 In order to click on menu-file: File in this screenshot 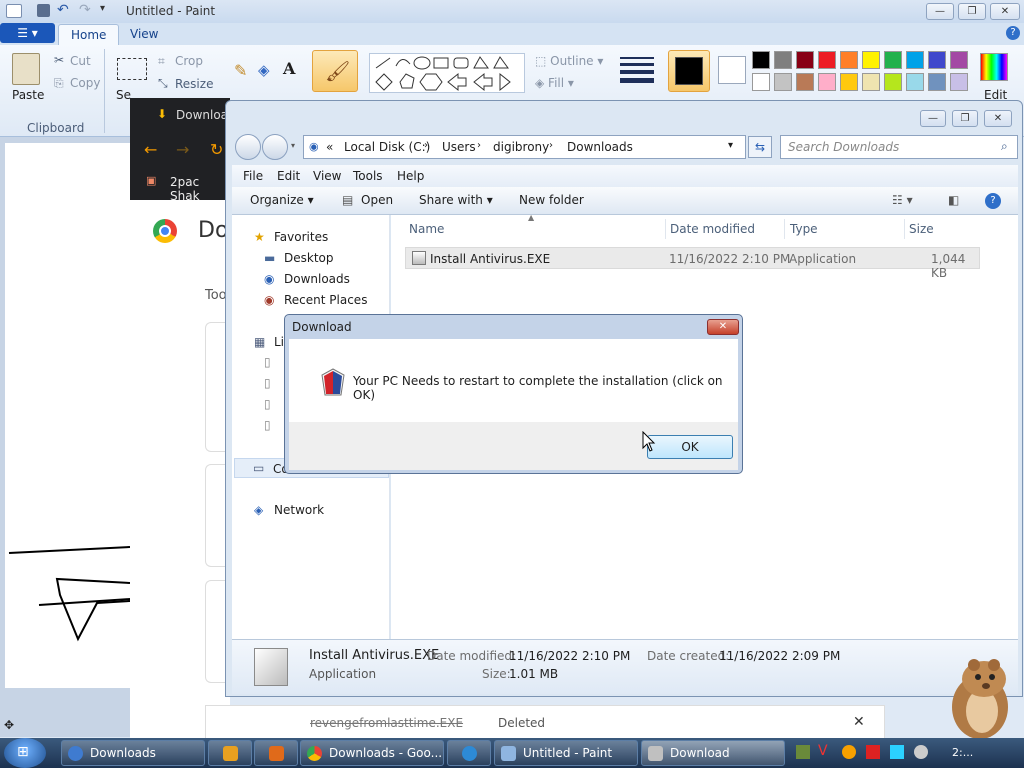, I will do `click(253, 176)`.